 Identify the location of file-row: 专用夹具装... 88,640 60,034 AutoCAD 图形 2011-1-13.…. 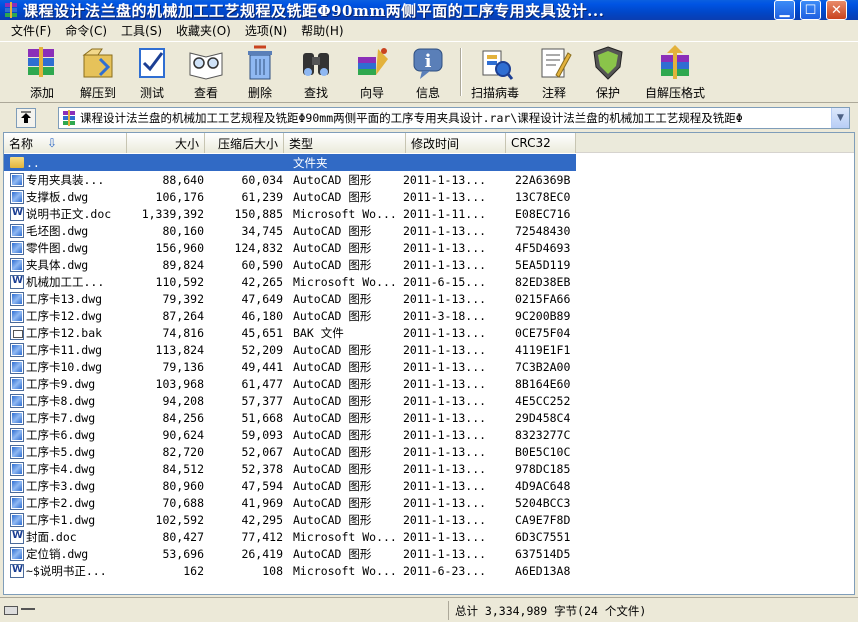
(429, 179).